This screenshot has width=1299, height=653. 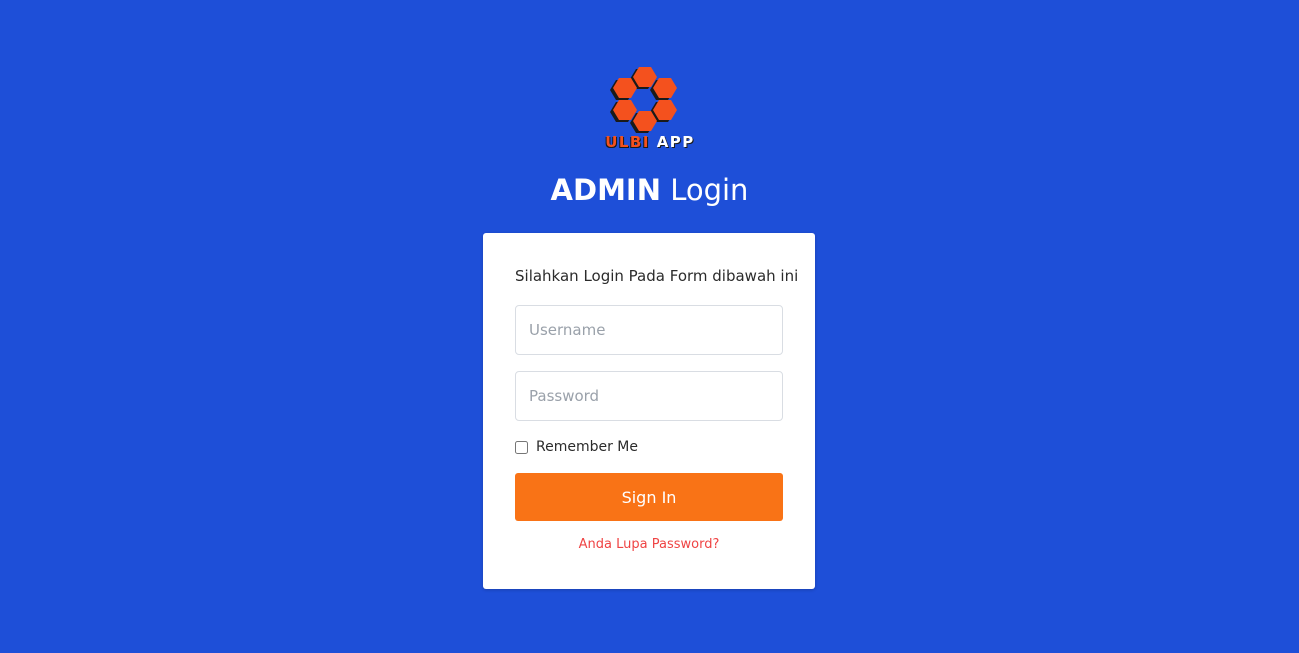 What do you see at coordinates (649, 396) in the screenshot?
I see `password-input` at bounding box center [649, 396].